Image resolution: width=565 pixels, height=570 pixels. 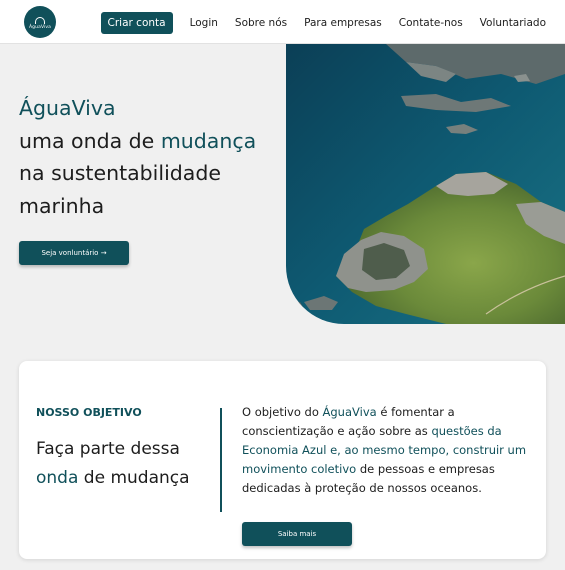 I want to click on hero-line-2: uma onda de mudança, so click(x=137, y=141).